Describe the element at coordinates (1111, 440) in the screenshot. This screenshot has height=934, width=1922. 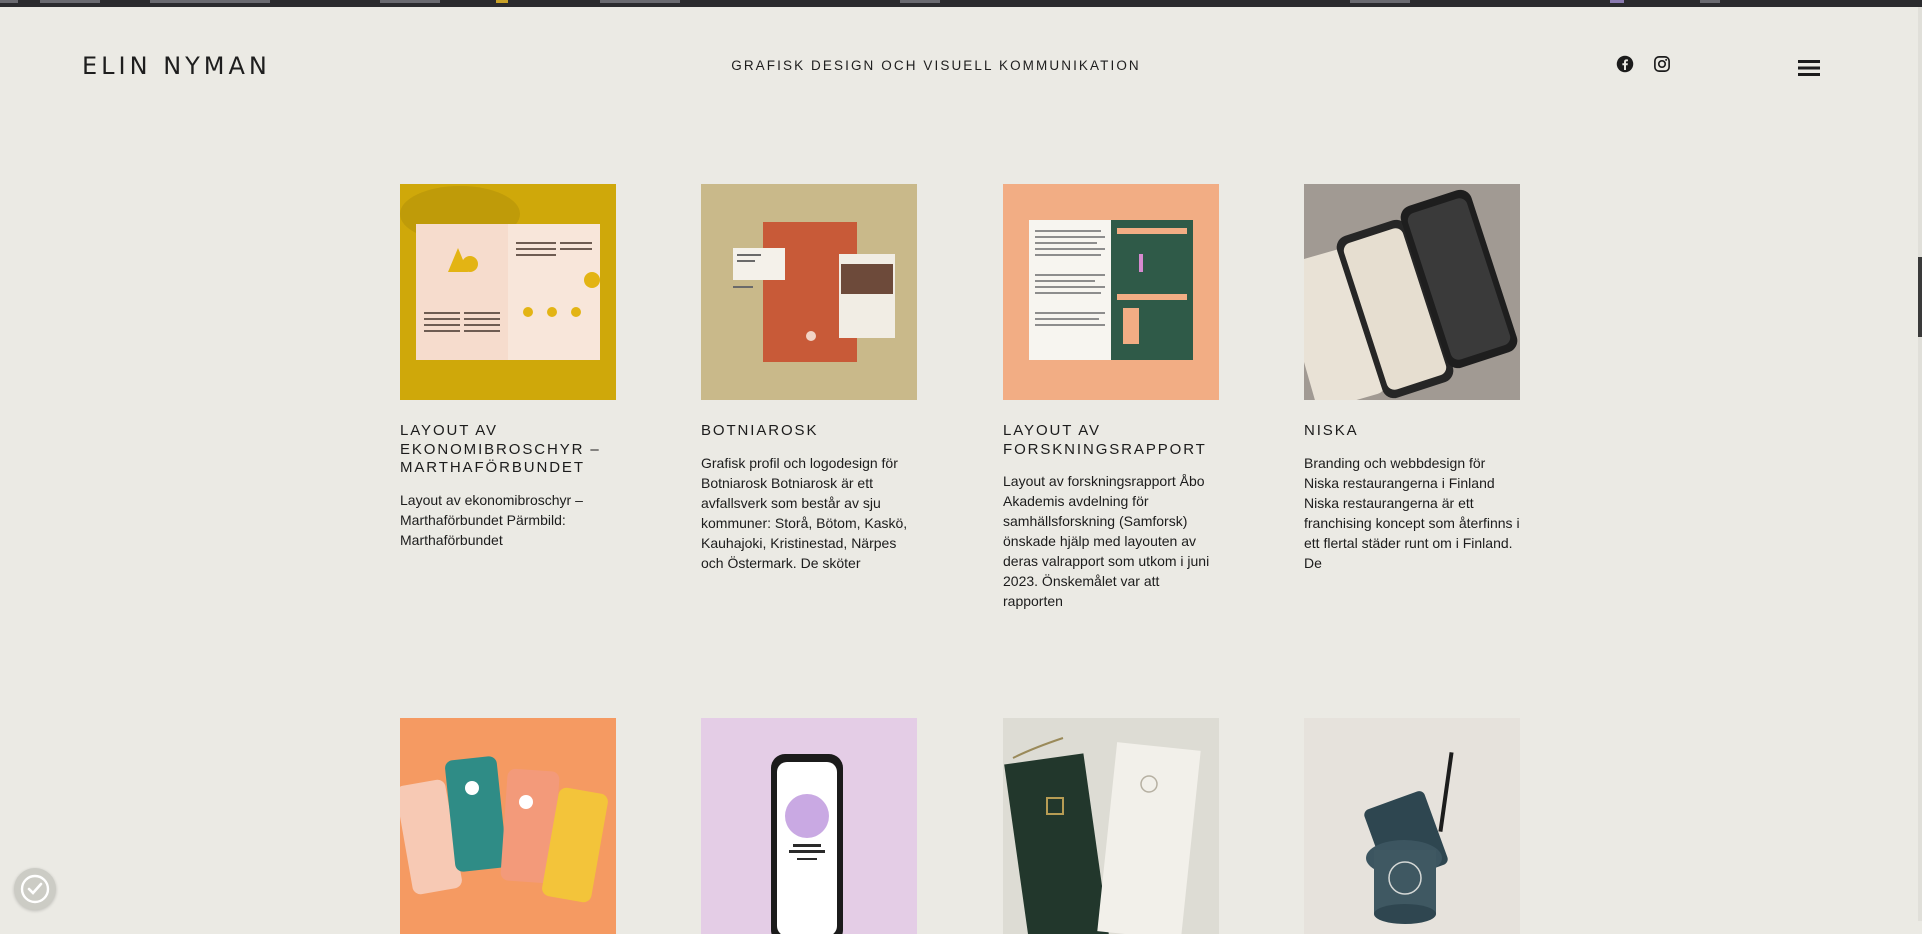
I see `project-title: LAYOUT AV FORSKNINGSRAPPORT` at that location.